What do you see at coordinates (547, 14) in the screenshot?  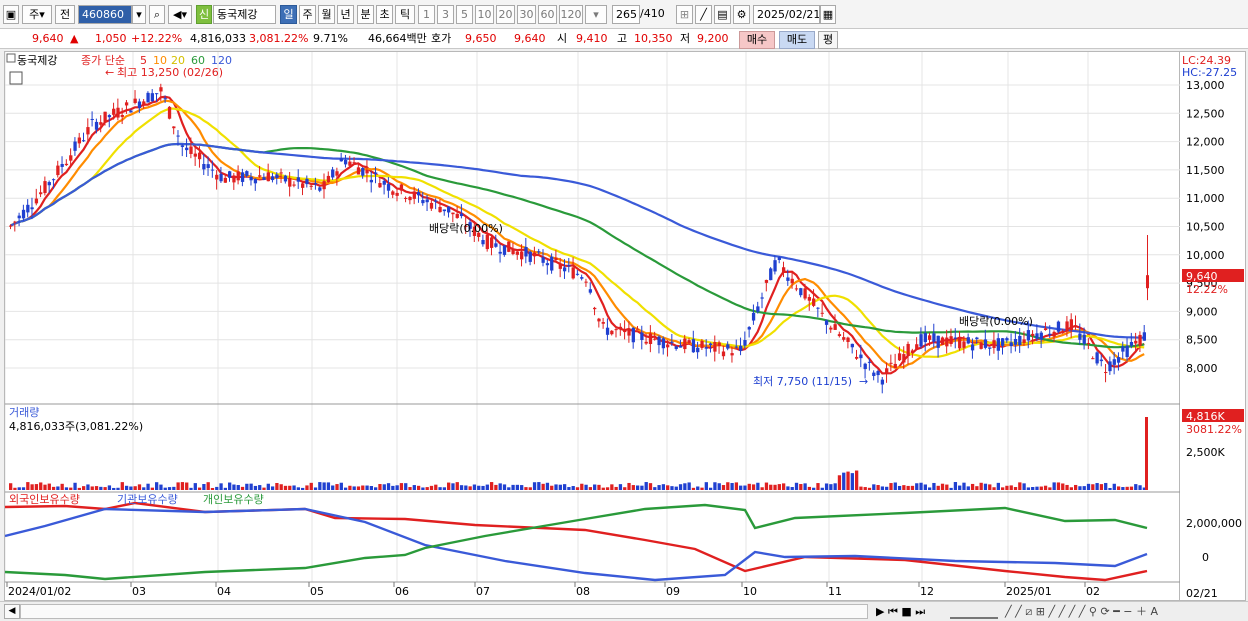 I see `interval-60: 60` at bounding box center [547, 14].